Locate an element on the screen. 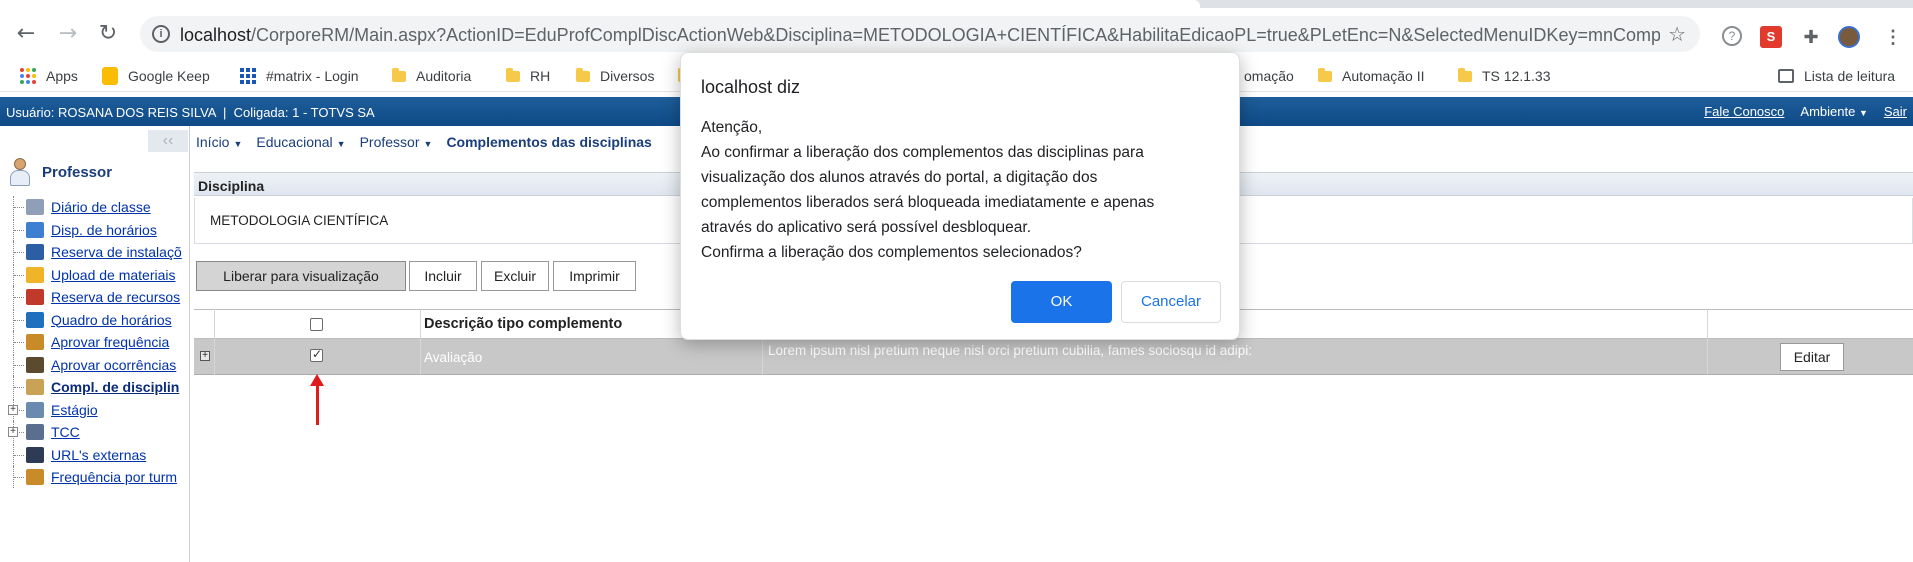  bookmark-automacao: omação is located at coordinates (1269, 76).